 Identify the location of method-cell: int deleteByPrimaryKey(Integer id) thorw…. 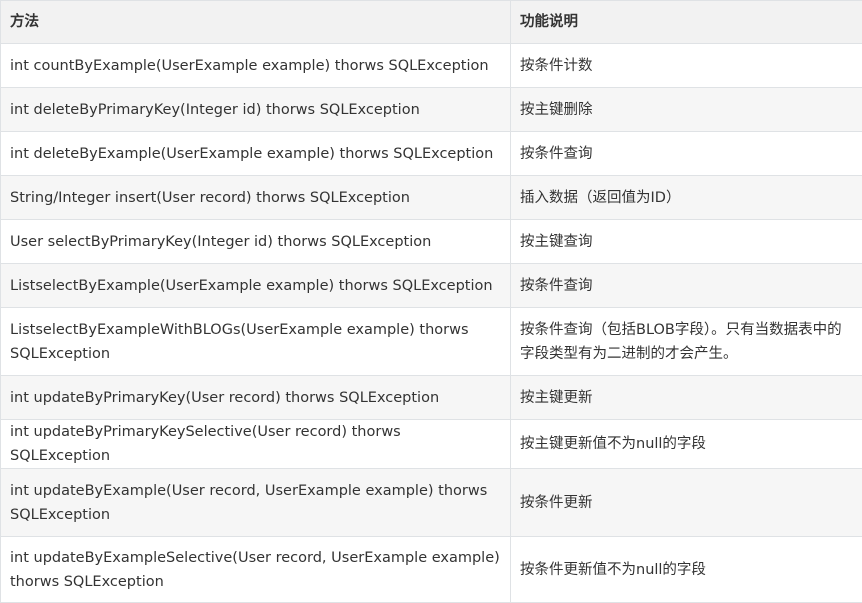
(256, 110).